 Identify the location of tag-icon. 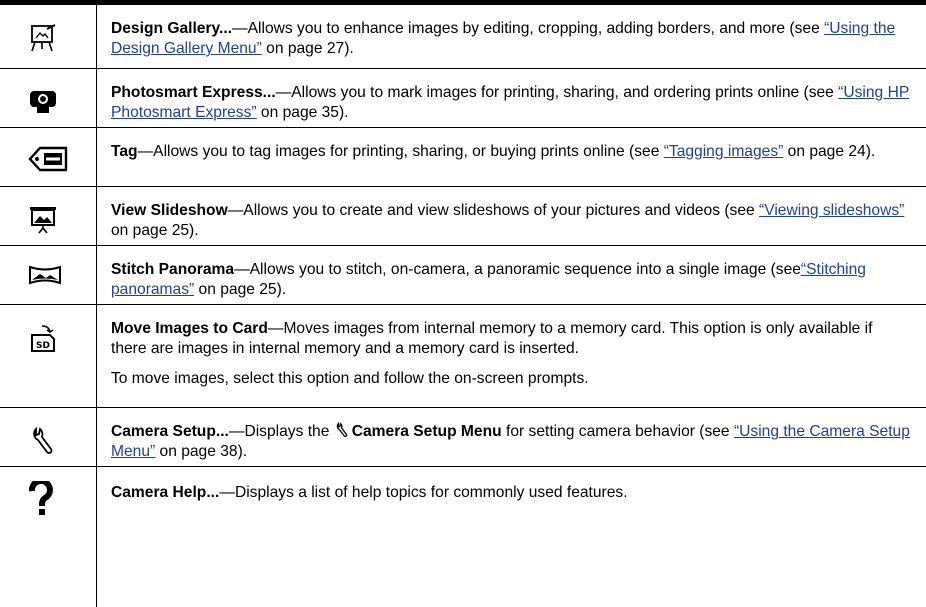
(48, 159).